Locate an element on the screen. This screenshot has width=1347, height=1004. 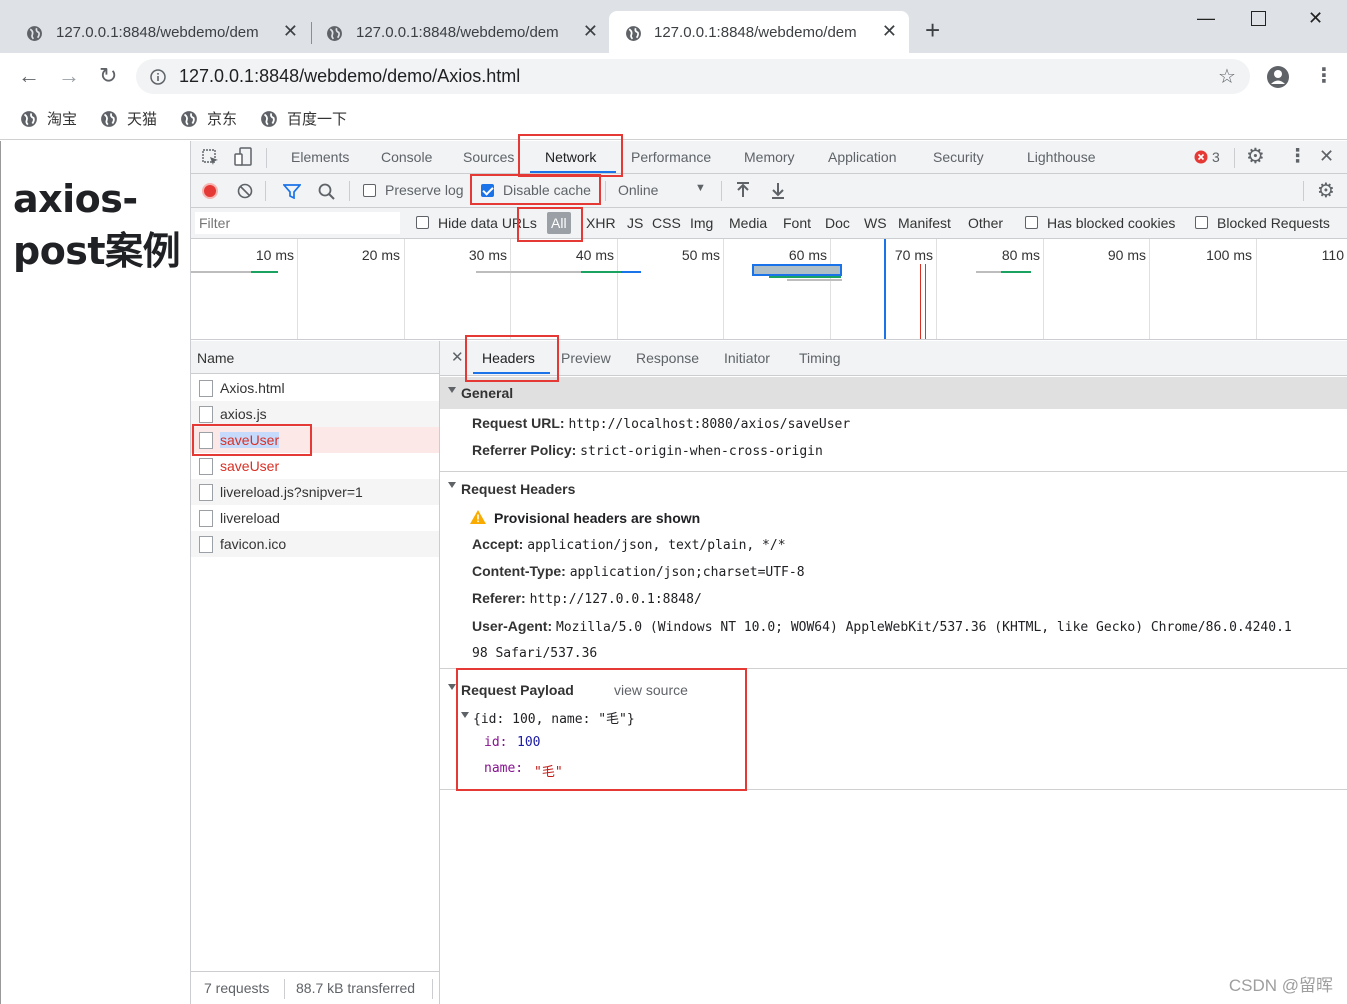
tab-title: 127.0.0.1:8848/webdemo/dem is located at coordinates (755, 32).